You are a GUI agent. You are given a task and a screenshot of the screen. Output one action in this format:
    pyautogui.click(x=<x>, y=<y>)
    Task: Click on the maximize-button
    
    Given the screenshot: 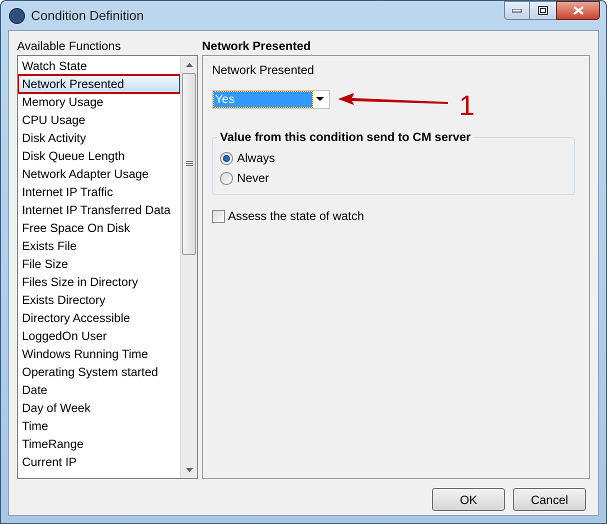 What is the action you would take?
    pyautogui.click(x=543, y=10)
    